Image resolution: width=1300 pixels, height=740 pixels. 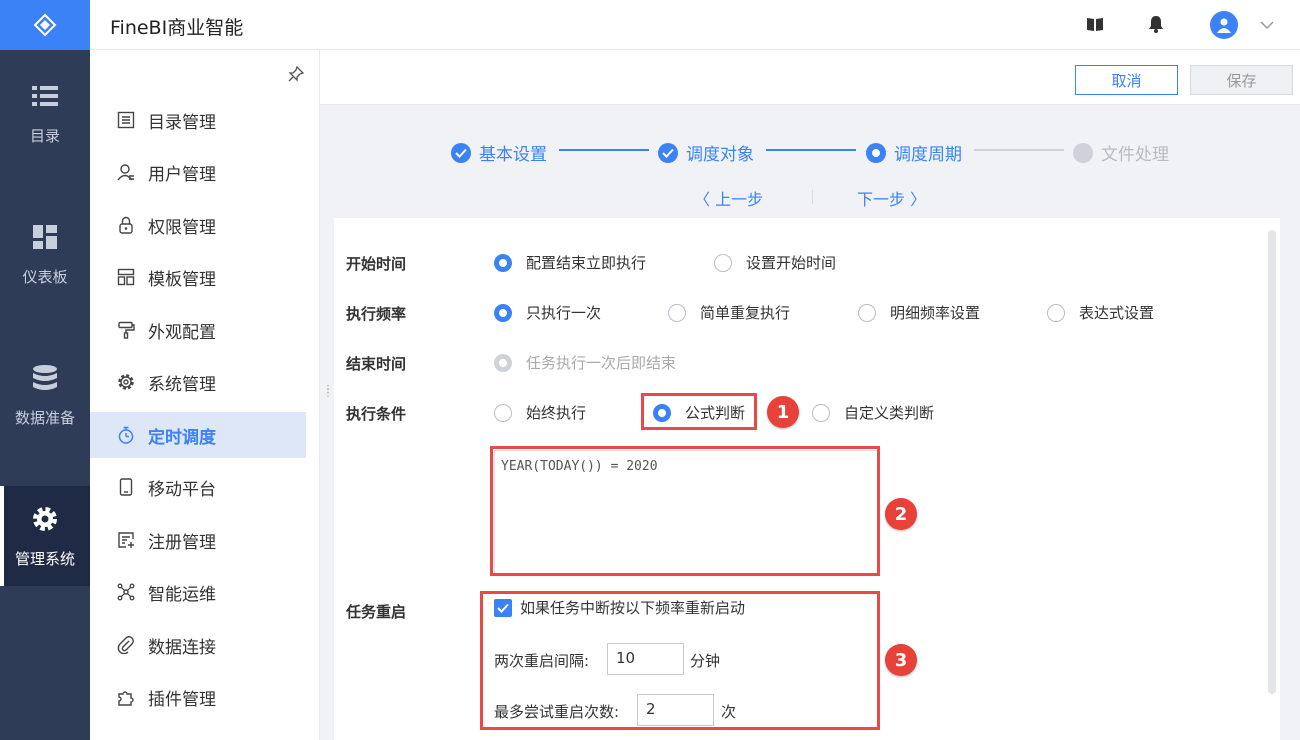 I want to click on menu-item-plugins: 插件管理, so click(x=198, y=697).